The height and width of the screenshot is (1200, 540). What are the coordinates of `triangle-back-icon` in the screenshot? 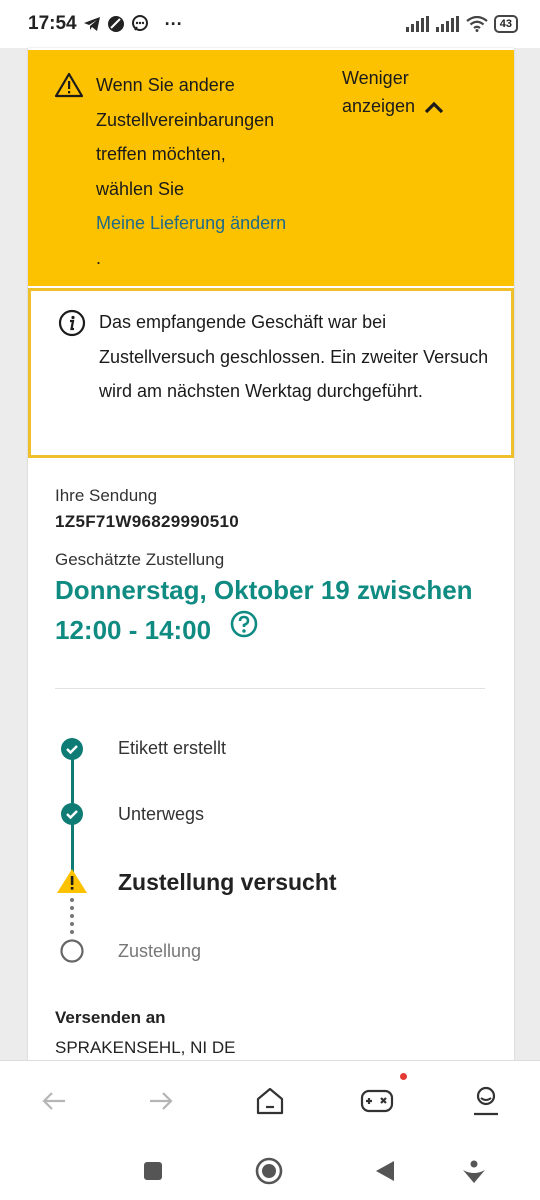 It's located at (385, 1171).